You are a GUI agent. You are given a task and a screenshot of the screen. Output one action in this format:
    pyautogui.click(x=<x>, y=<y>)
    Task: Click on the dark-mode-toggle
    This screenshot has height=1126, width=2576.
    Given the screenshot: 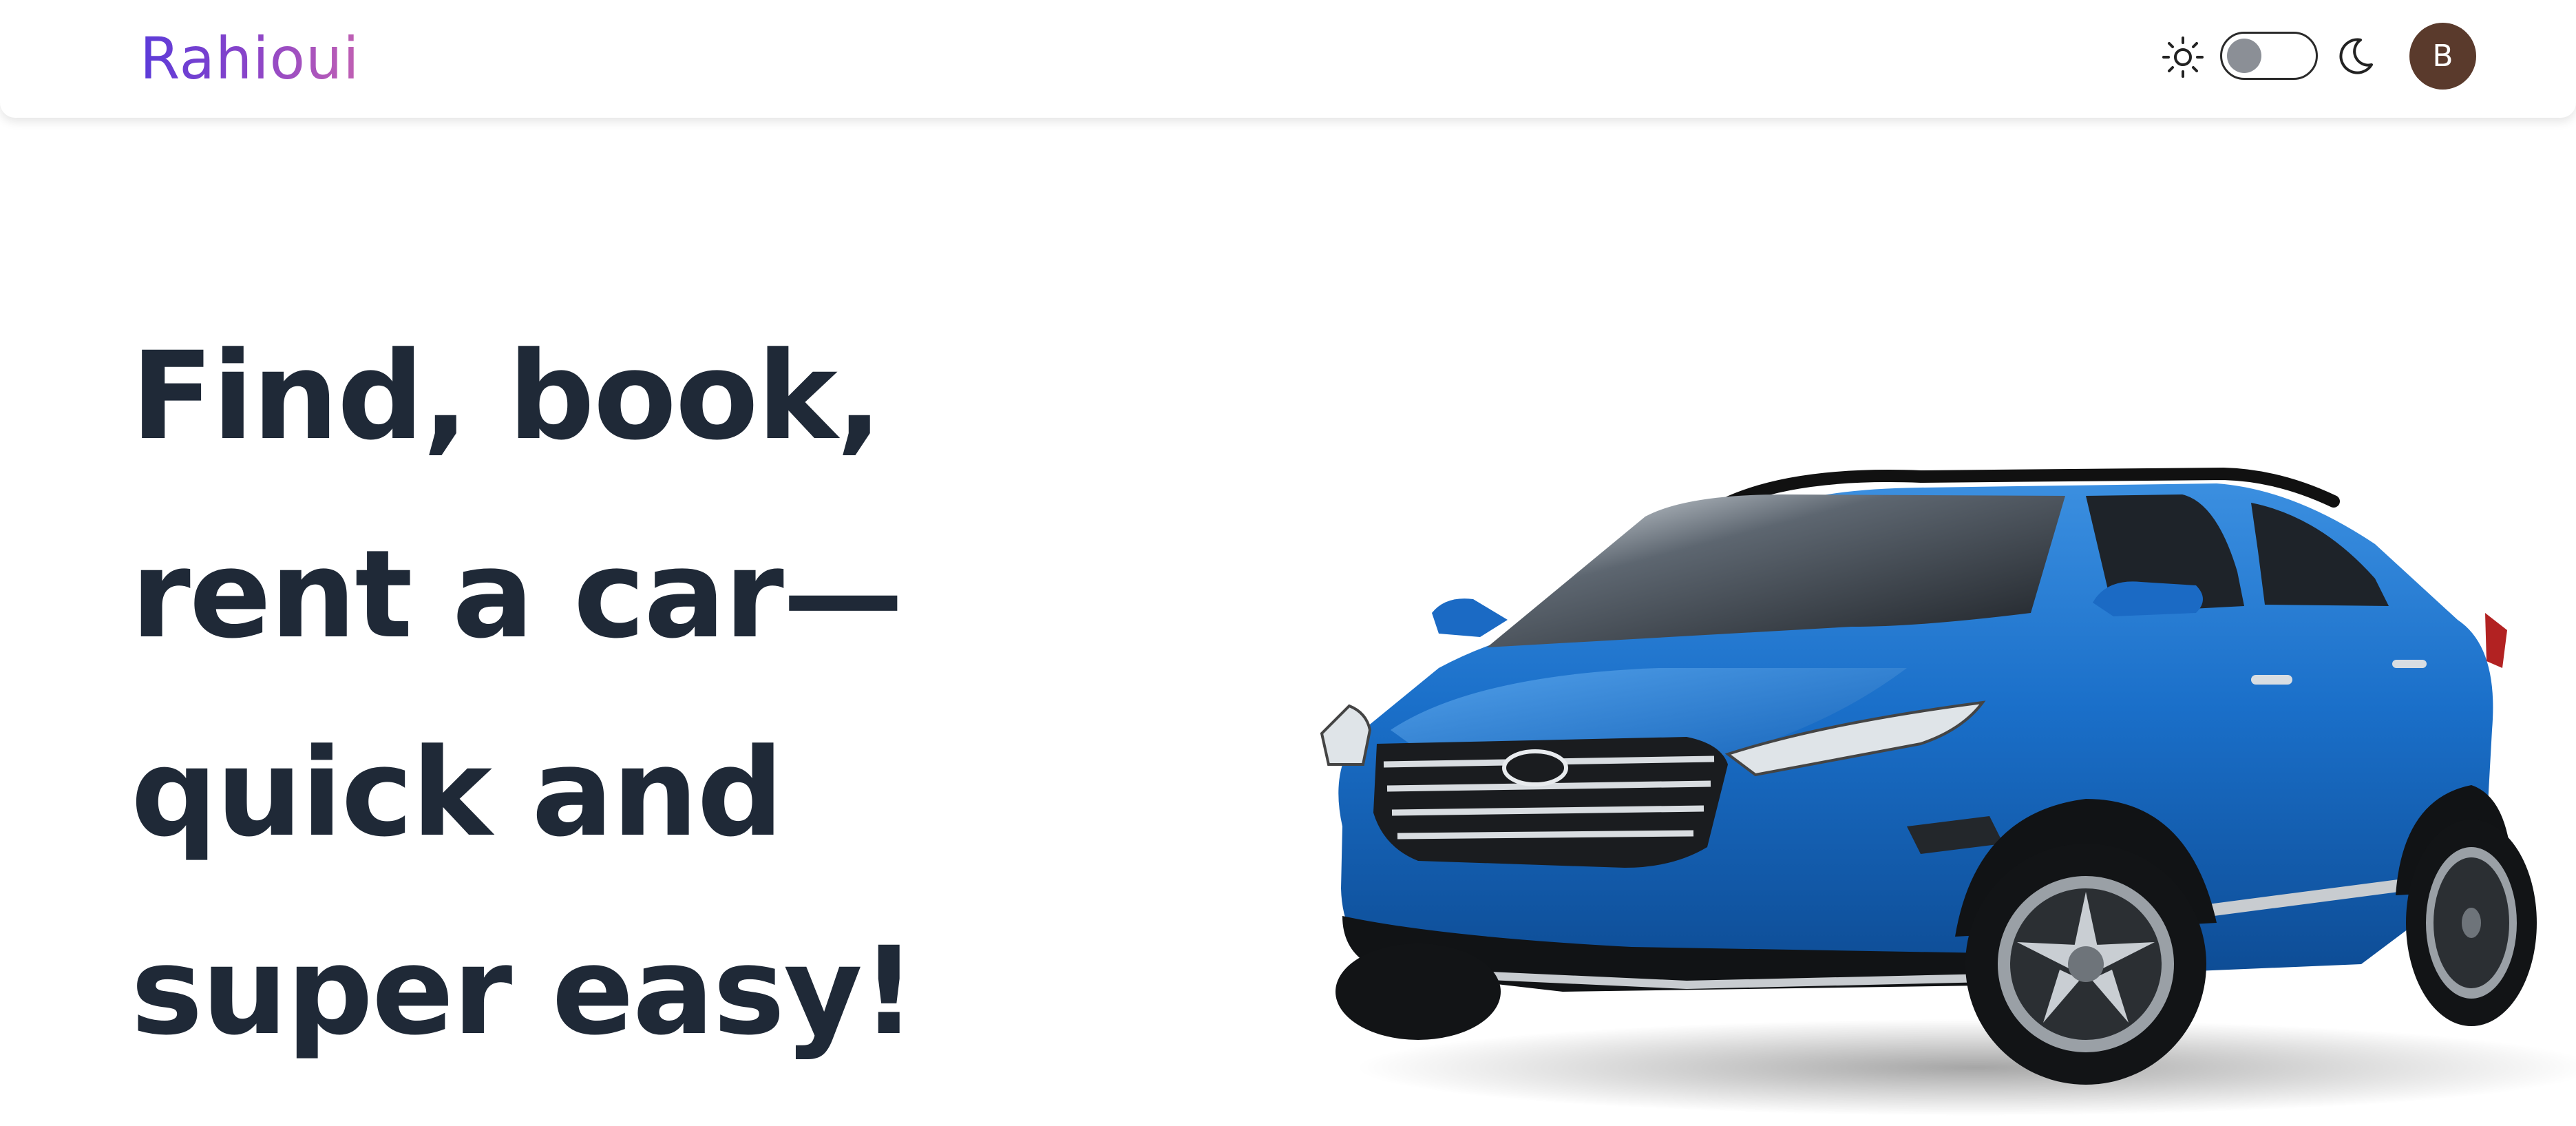 What is the action you would take?
    pyautogui.click(x=2269, y=56)
    